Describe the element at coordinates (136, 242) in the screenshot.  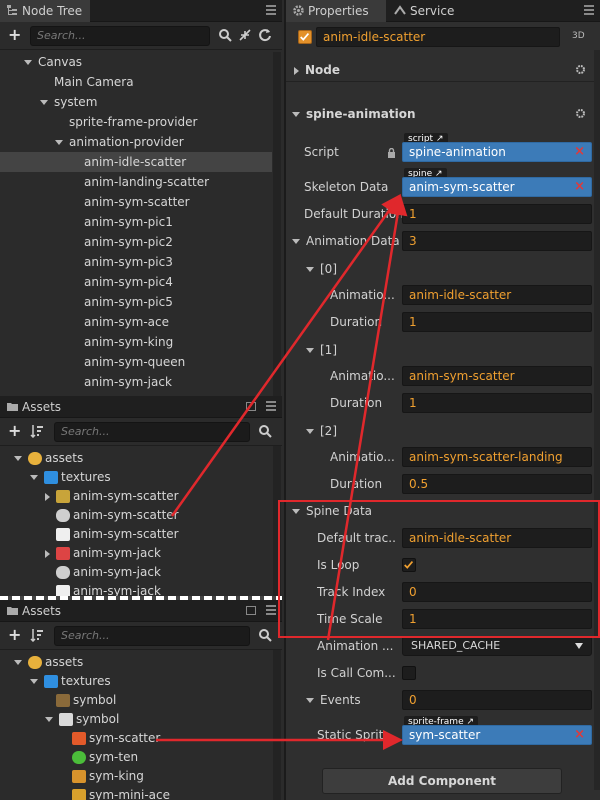
I see `tree-item-anim-sym-pic2: anim-sym-pic2` at that location.